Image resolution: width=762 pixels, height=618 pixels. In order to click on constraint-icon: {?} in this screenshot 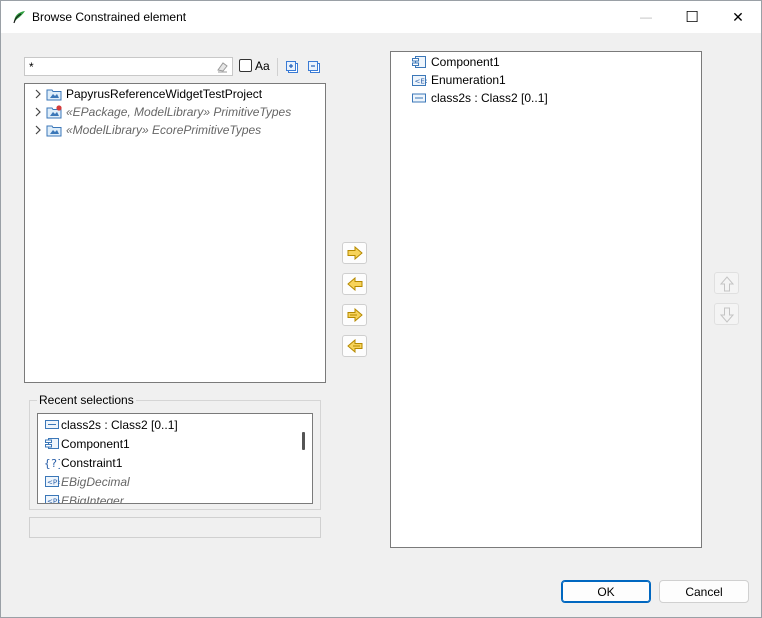, I will do `click(52, 463)`.